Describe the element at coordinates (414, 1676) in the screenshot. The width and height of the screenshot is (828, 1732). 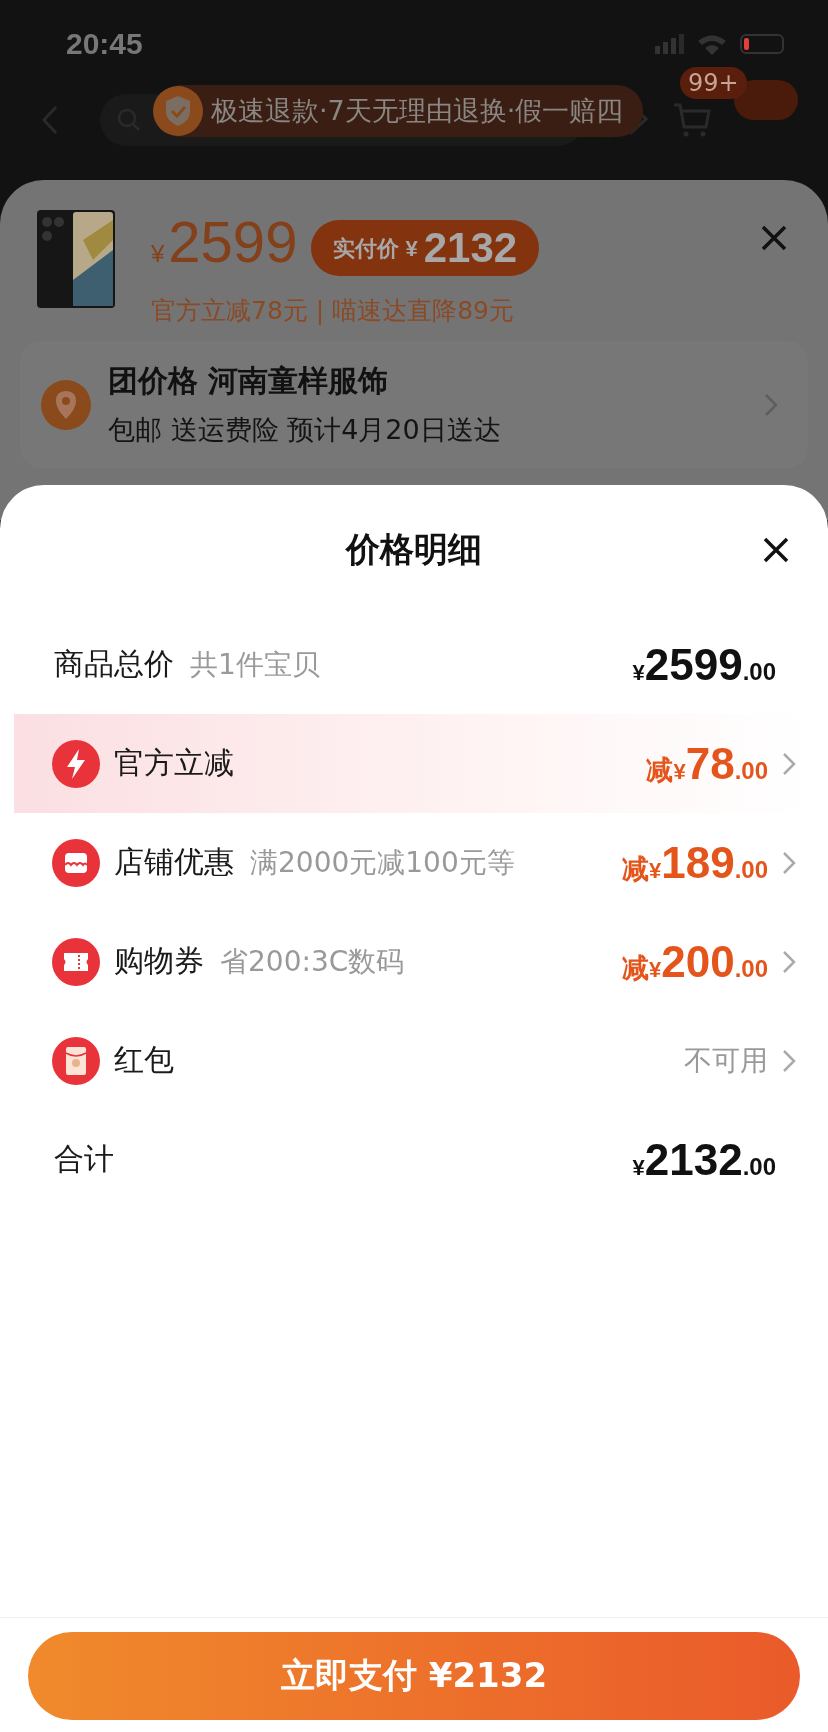
I see `pay-now-button: 立即支付 ¥2132` at that location.